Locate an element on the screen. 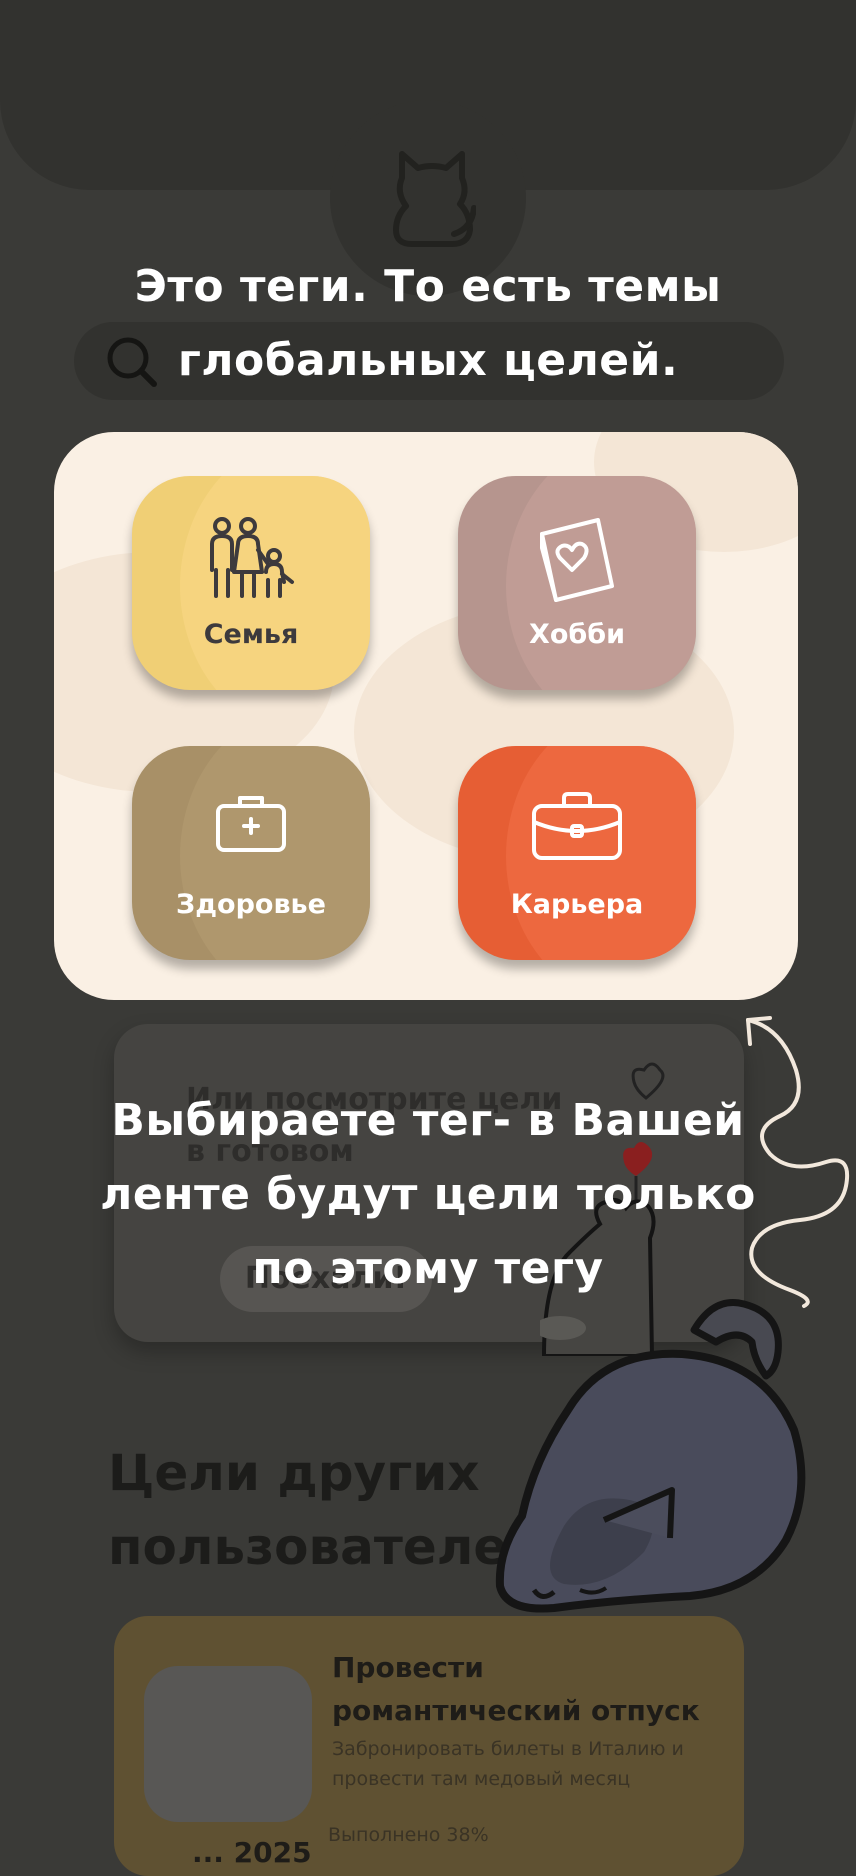 Image resolution: width=856 pixels, height=1876 pixels. tag-career: Карьера is located at coordinates (577, 853).